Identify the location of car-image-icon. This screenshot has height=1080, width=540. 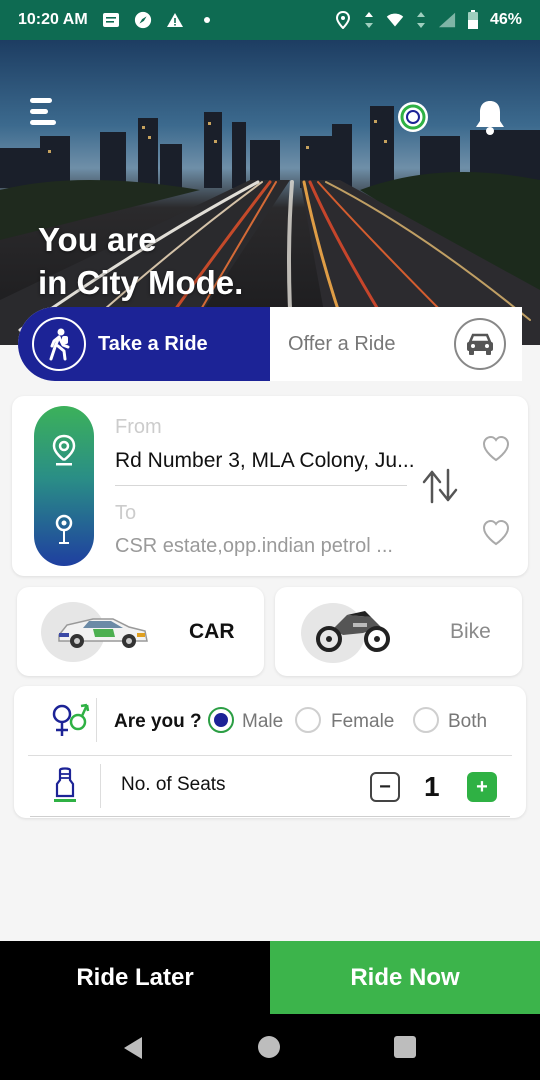
(103, 633).